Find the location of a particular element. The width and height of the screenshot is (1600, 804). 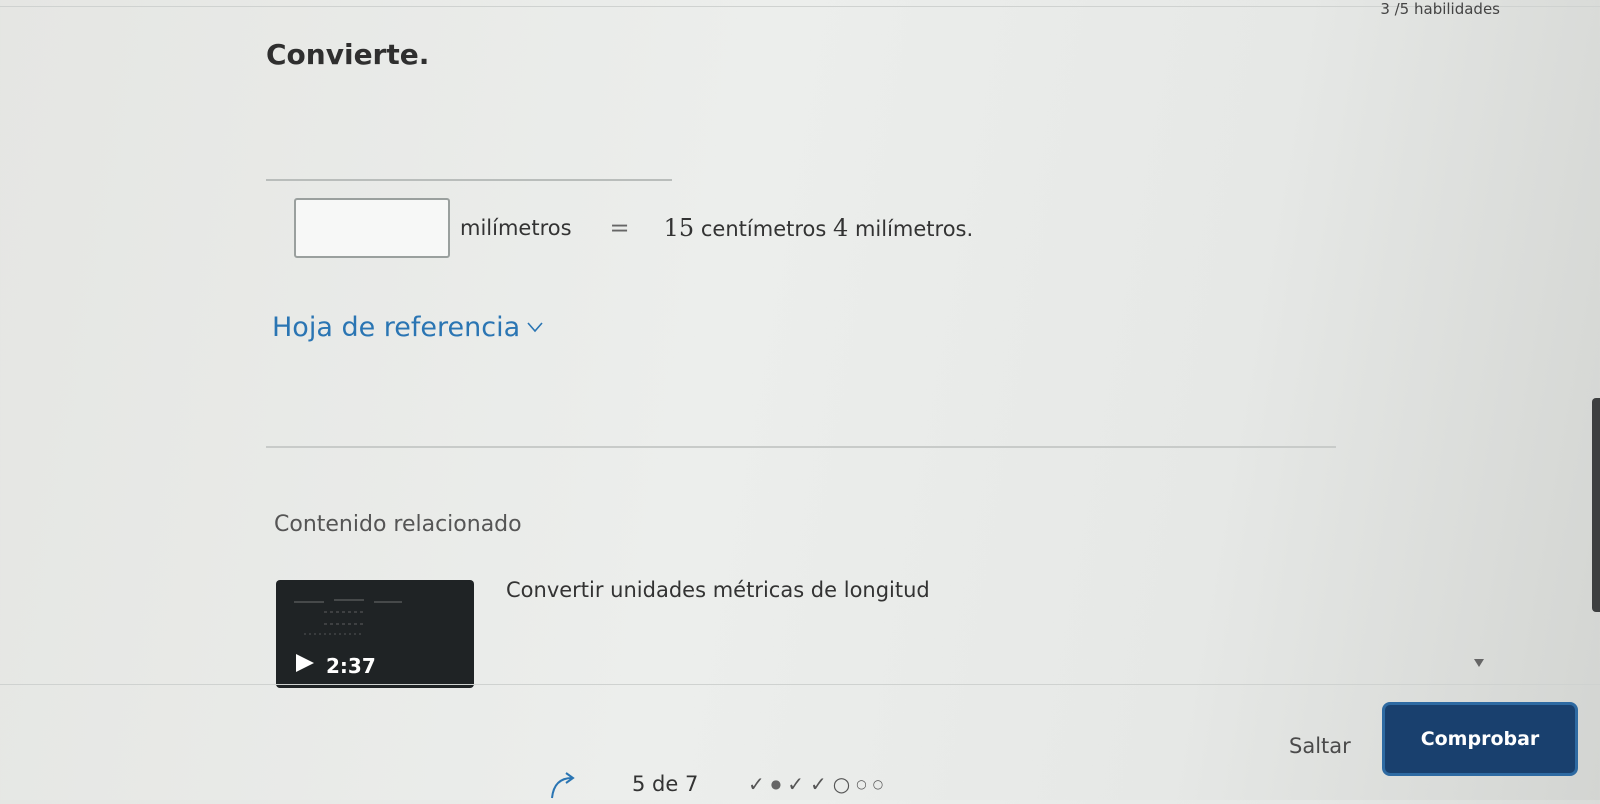

scrollbar is located at coordinates (1596, 505).